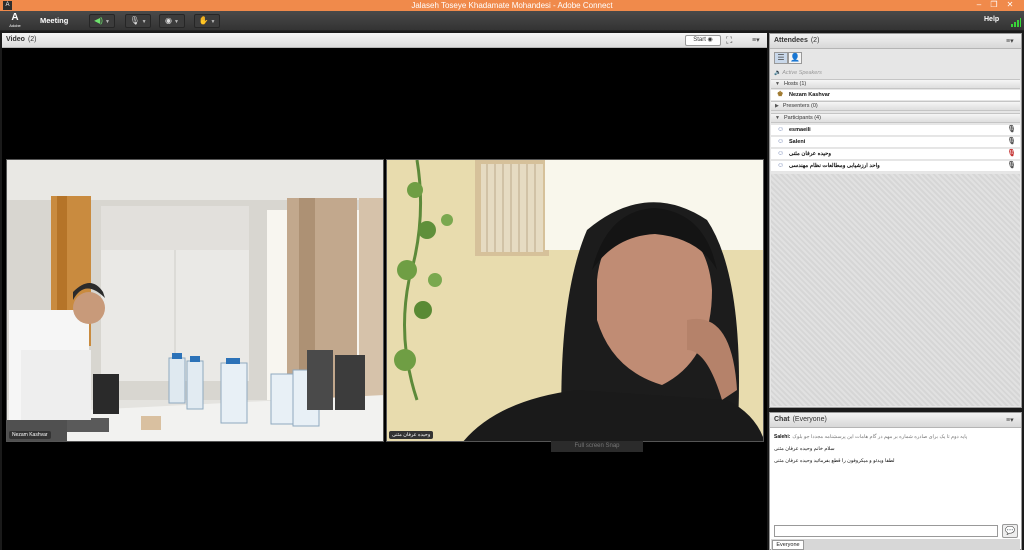  I want to click on speech-bubble-icon: 💬, so click(1010, 530).